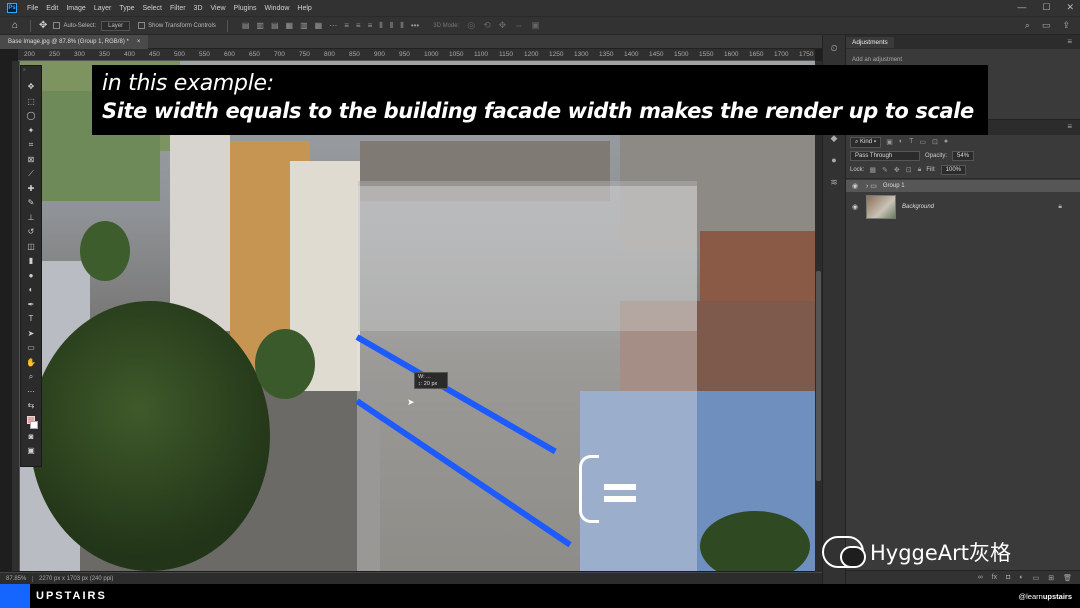 Image resolution: width=1080 pixels, height=608 pixels. What do you see at coordinates (31, 174) in the screenshot?
I see `eyedropper-tool-icon: ⟋` at bounding box center [31, 174].